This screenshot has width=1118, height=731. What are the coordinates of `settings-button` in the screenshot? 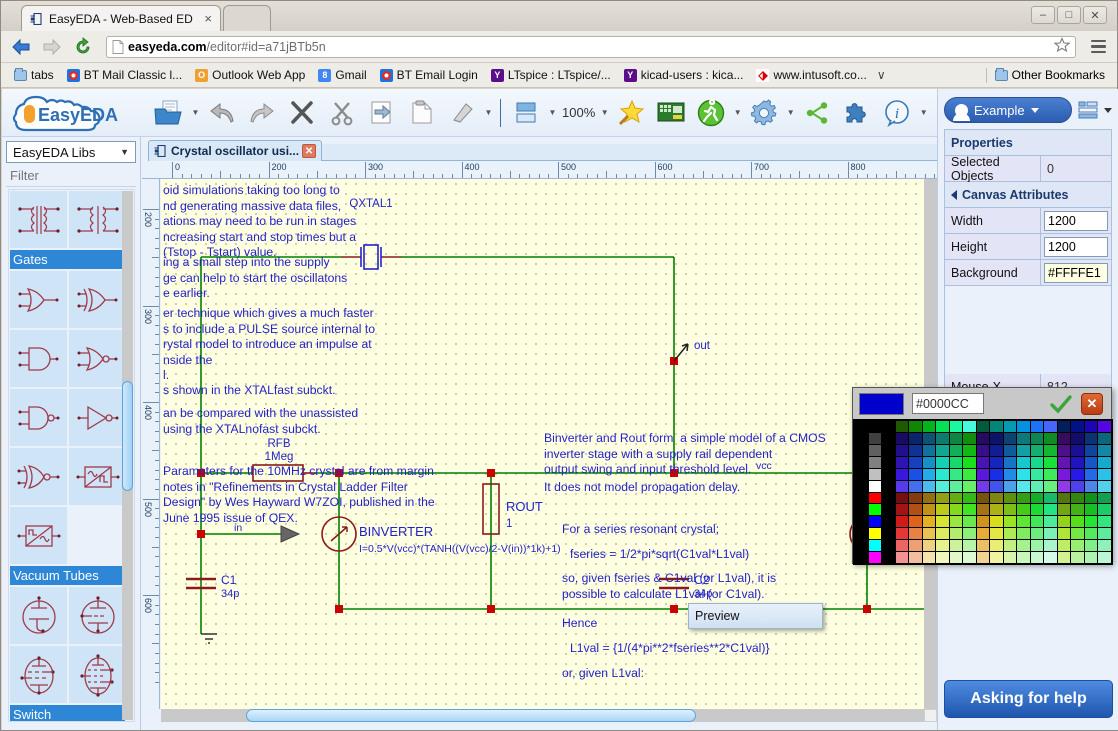 It's located at (764, 113).